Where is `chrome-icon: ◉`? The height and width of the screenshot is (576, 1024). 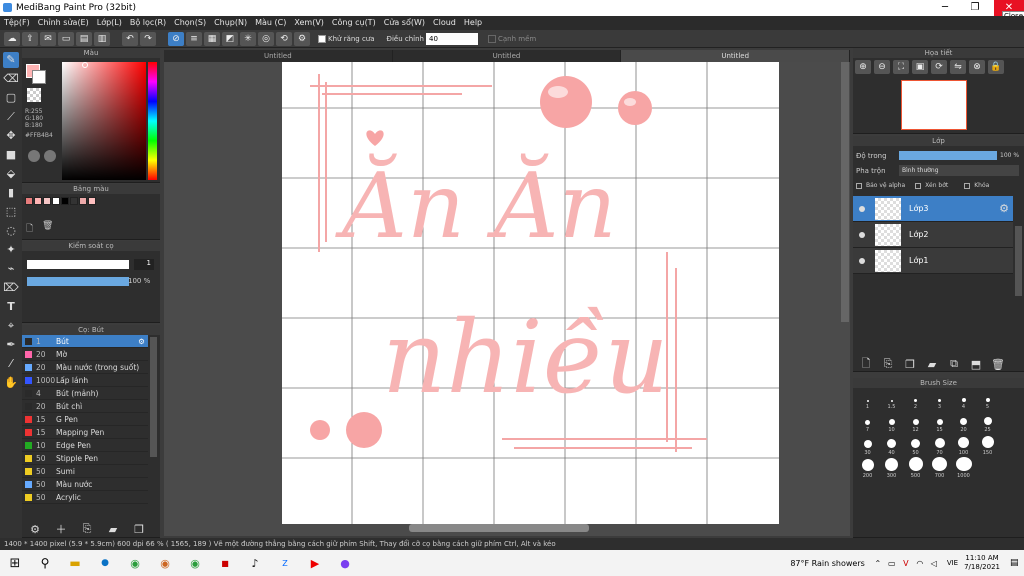
chrome-icon: ◉ is located at coordinates (135, 563).